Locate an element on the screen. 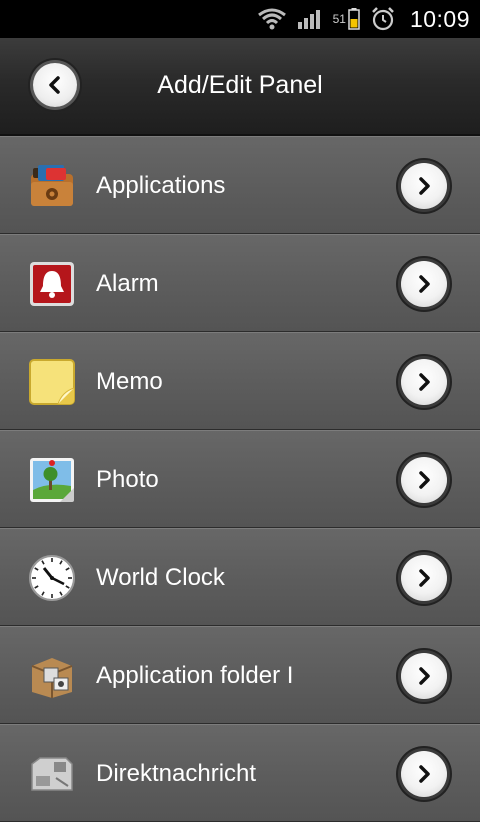 The height and width of the screenshot is (822, 480). photo-icon is located at coordinates (52, 480).